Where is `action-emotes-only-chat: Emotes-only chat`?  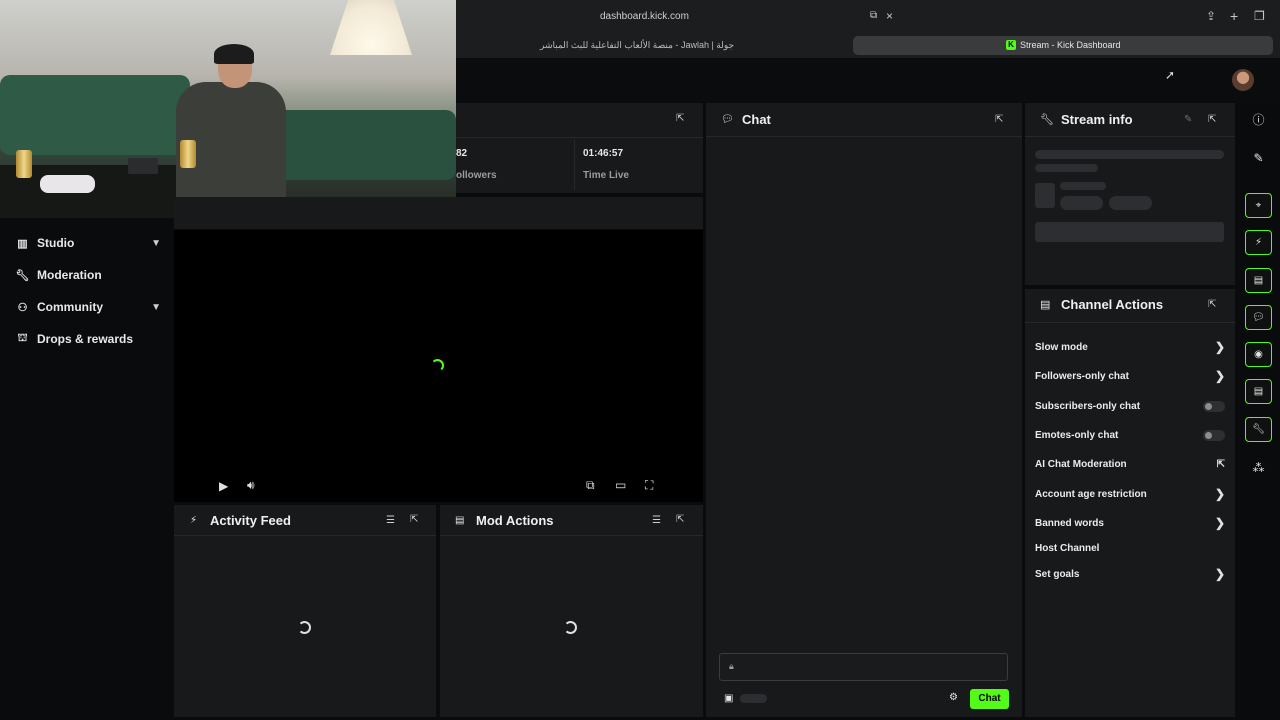 action-emotes-only-chat: Emotes-only chat is located at coordinates (1130, 435).